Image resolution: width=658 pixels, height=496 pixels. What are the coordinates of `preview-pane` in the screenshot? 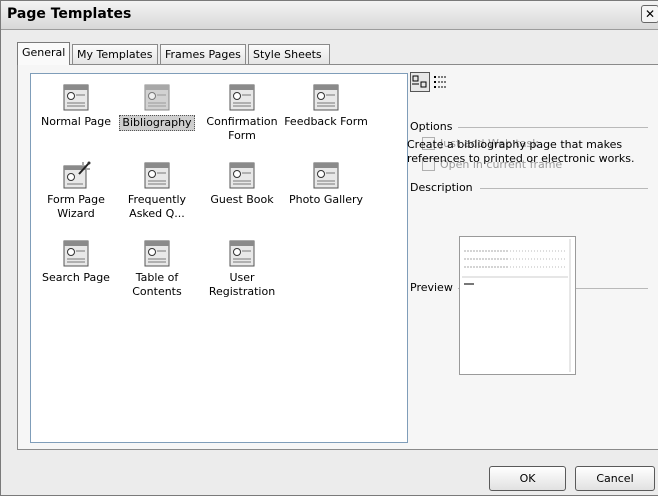 It's located at (517, 305).